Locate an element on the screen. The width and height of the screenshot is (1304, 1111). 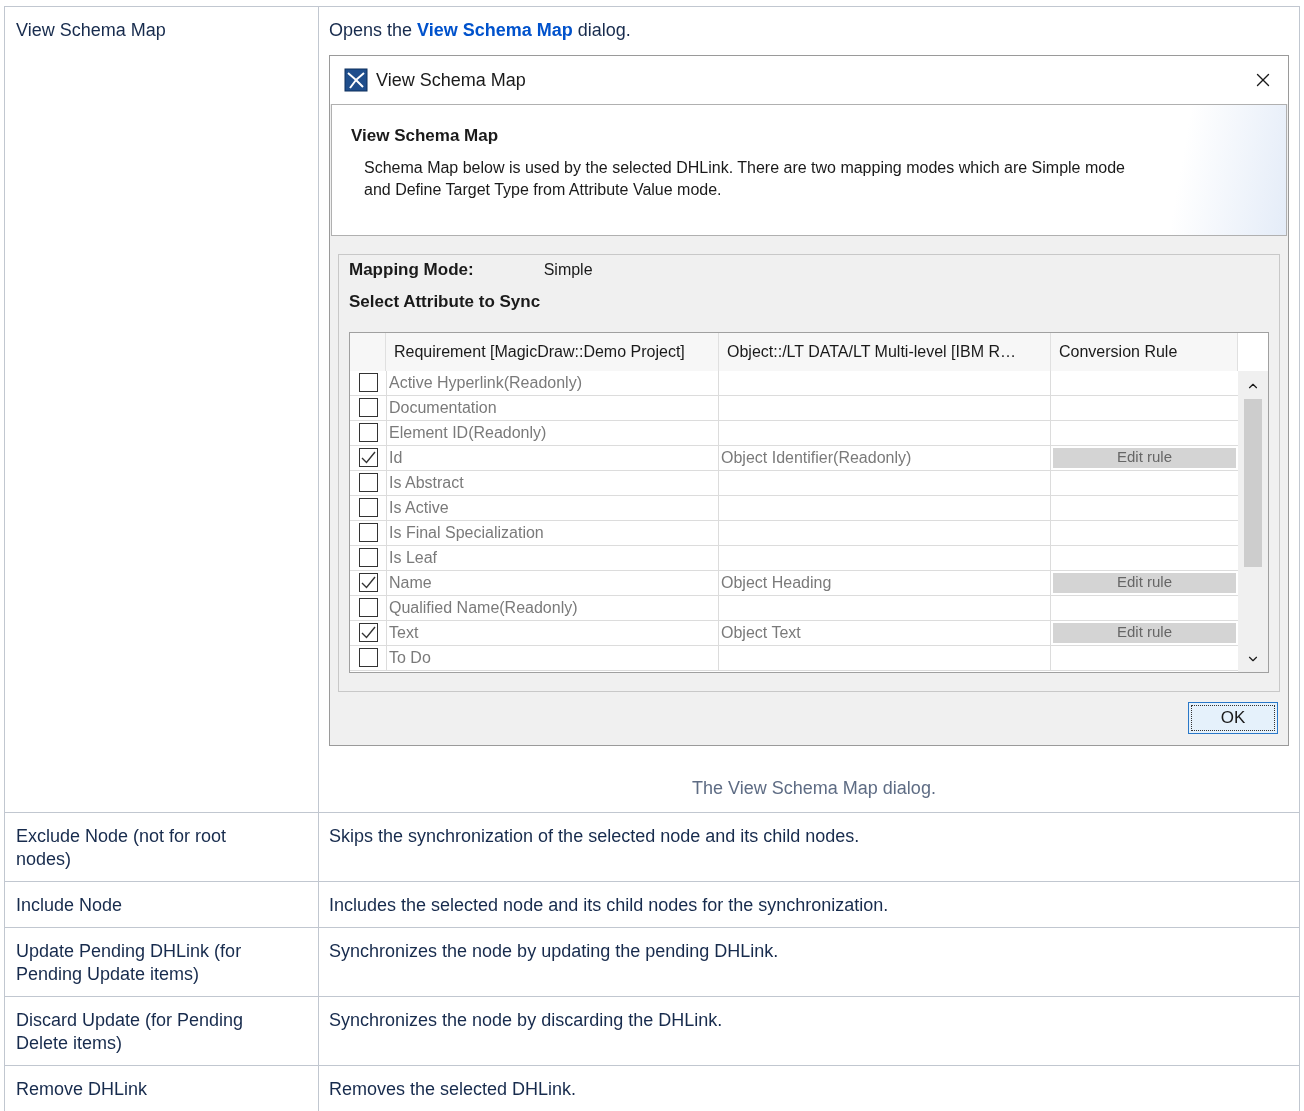
term-text: Include Node is located at coordinates (69, 905).